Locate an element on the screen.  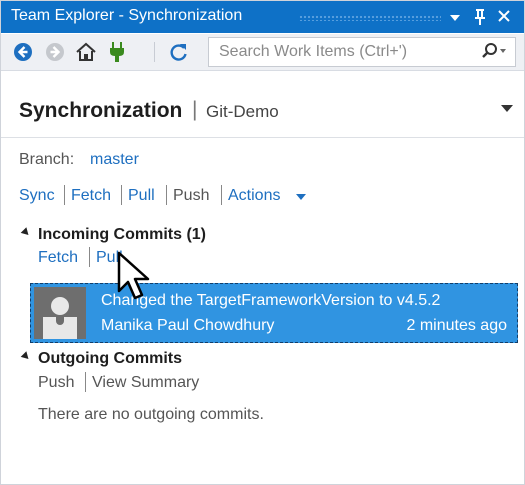
pull-link: Pull is located at coordinates (141, 196).